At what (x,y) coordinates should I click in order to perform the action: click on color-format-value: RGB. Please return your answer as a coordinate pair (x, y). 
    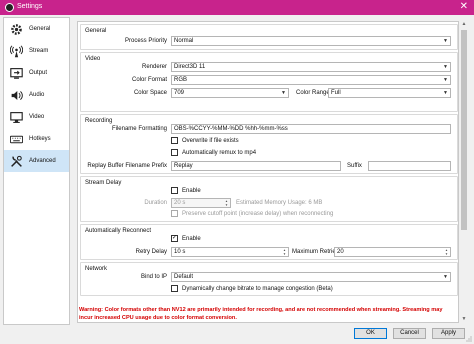
    Looking at the image, I should click on (181, 80).